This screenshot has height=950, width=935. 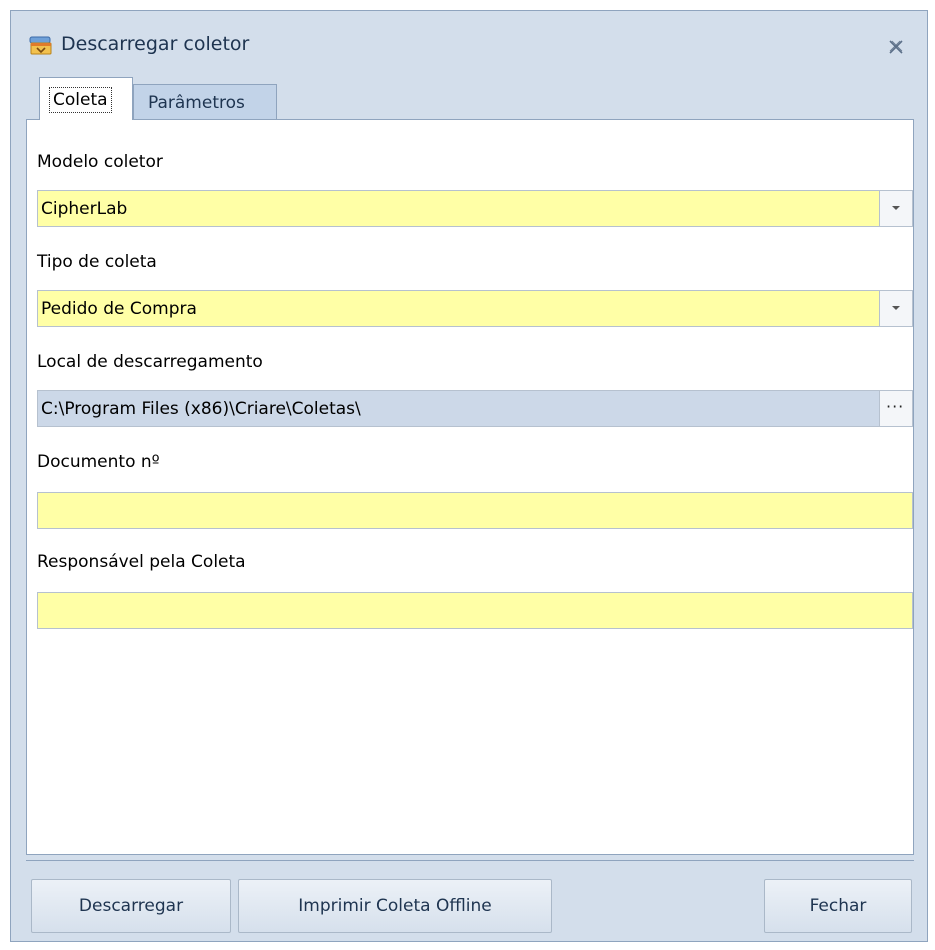 I want to click on modelo-coletor-dropdown-button, so click(x=895, y=208).